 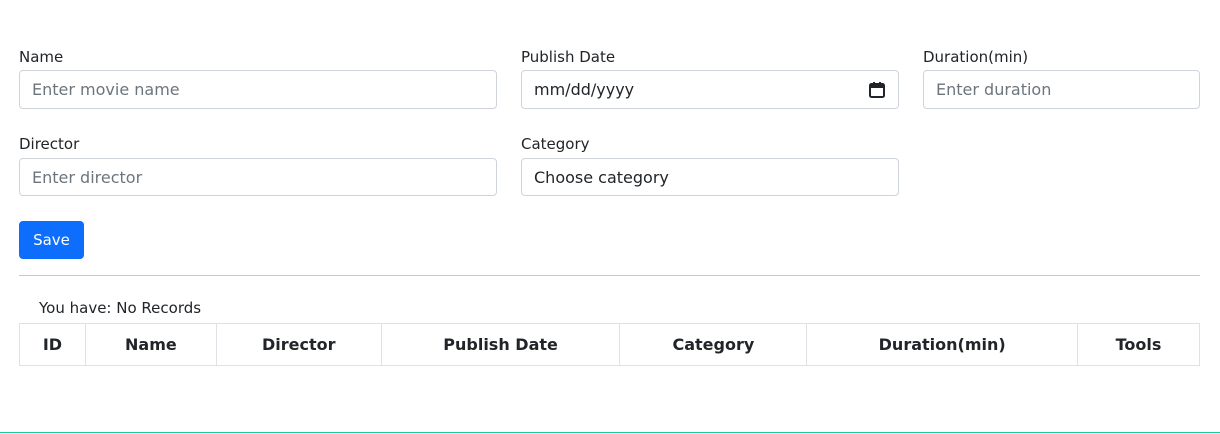 I want to click on footer-border, so click(x=610, y=432).